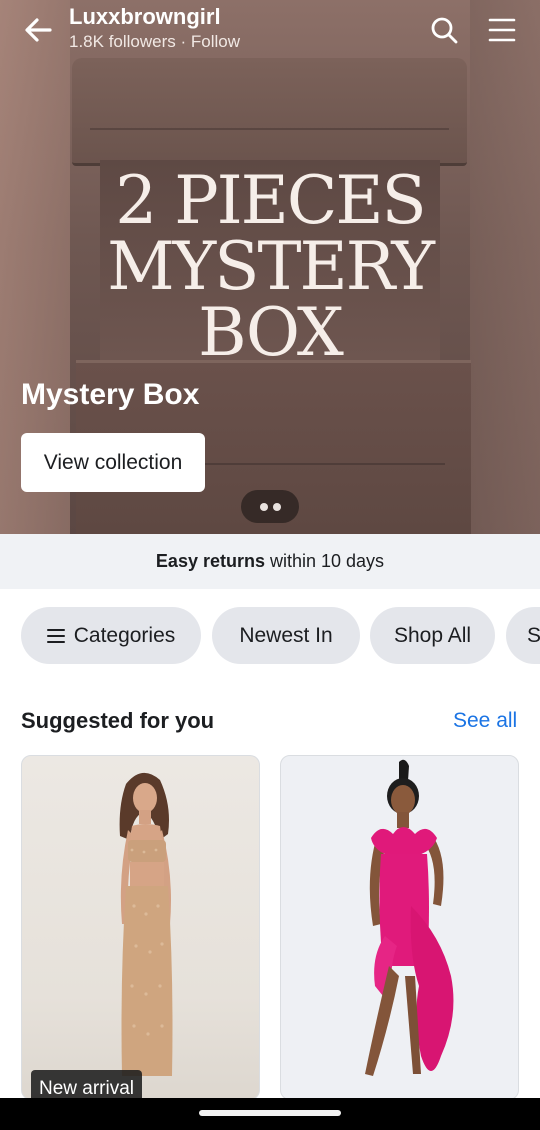 The image size is (540, 1130). Describe the element at coordinates (523, 635) in the screenshot. I see `chip-partial: S` at that location.